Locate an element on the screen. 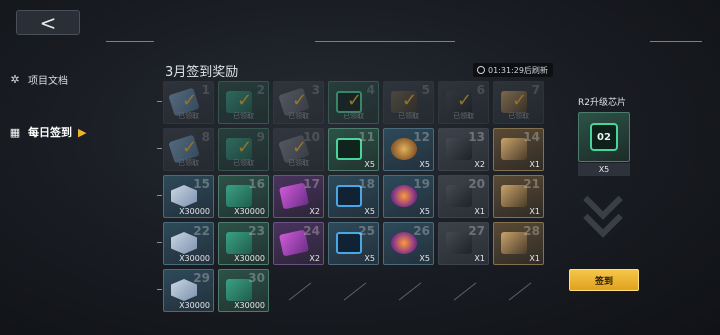  sidebar-item-project-docs: ✲ 项目文档 is located at coordinates (38, 79).